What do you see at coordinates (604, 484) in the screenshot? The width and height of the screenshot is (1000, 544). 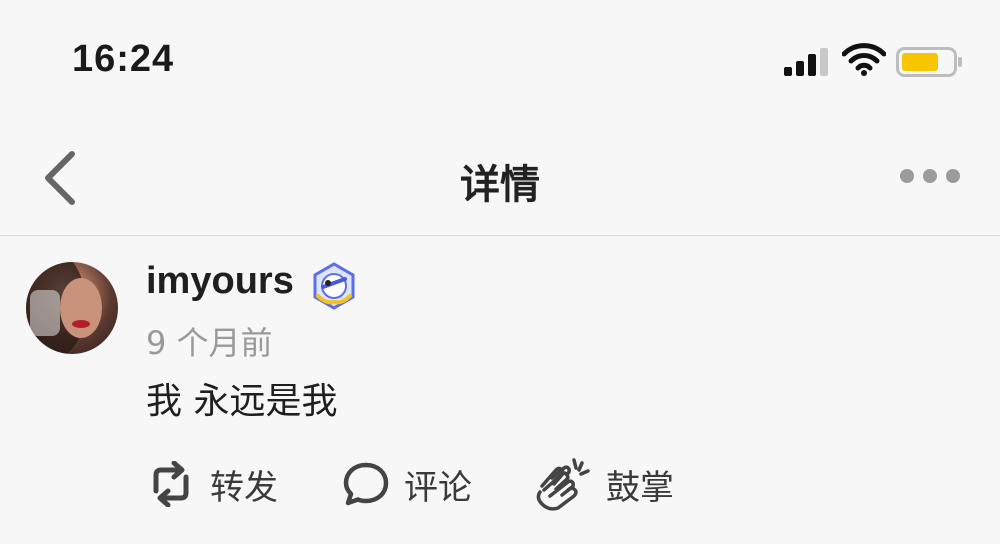 I see `clap-button: 鼓掌` at bounding box center [604, 484].